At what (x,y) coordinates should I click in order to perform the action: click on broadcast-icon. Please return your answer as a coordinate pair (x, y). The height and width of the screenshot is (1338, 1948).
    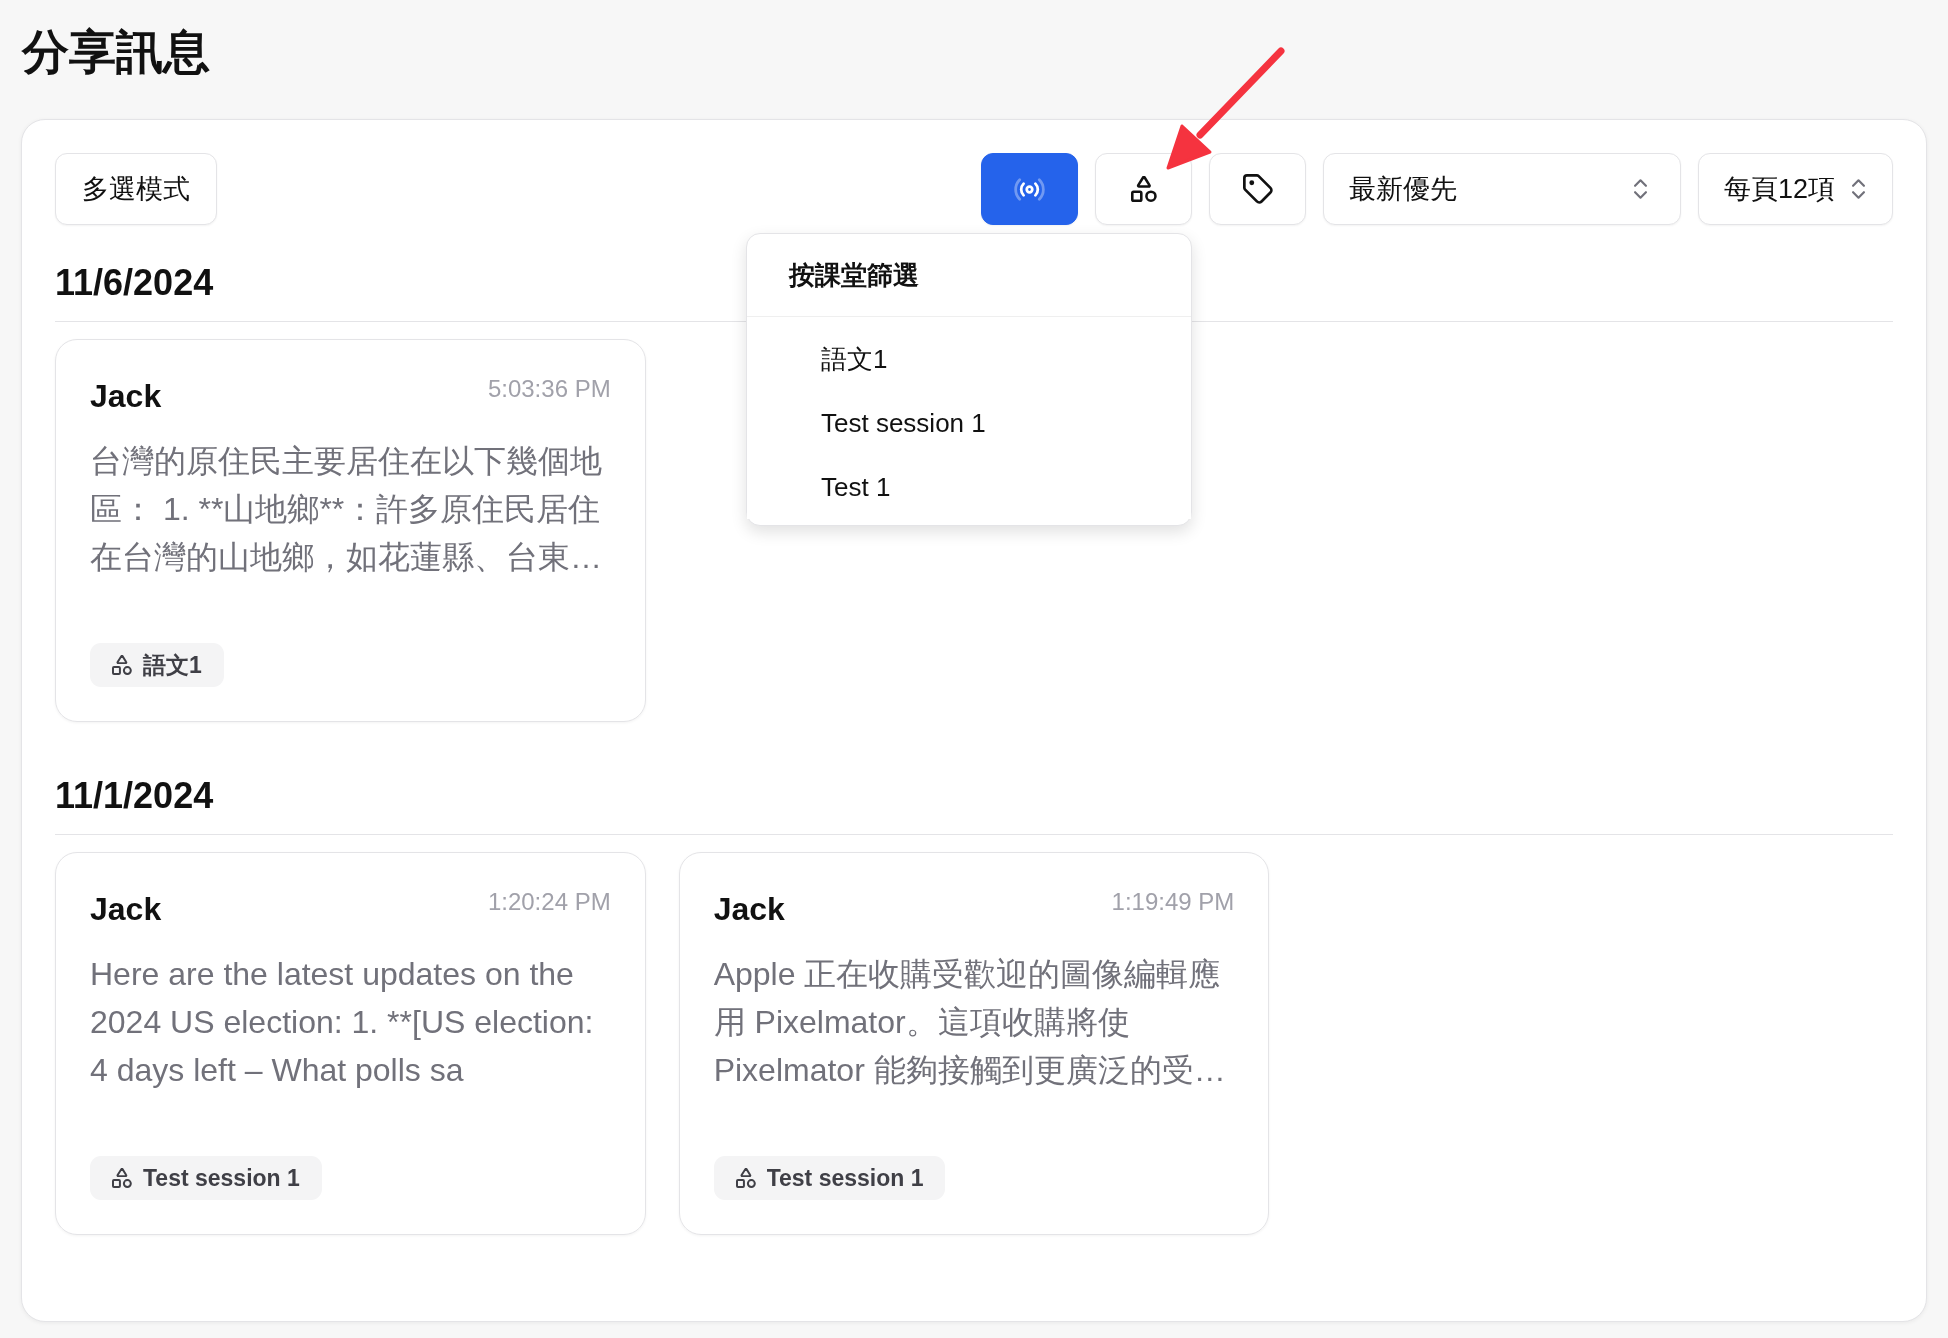
    Looking at the image, I should click on (1029, 189).